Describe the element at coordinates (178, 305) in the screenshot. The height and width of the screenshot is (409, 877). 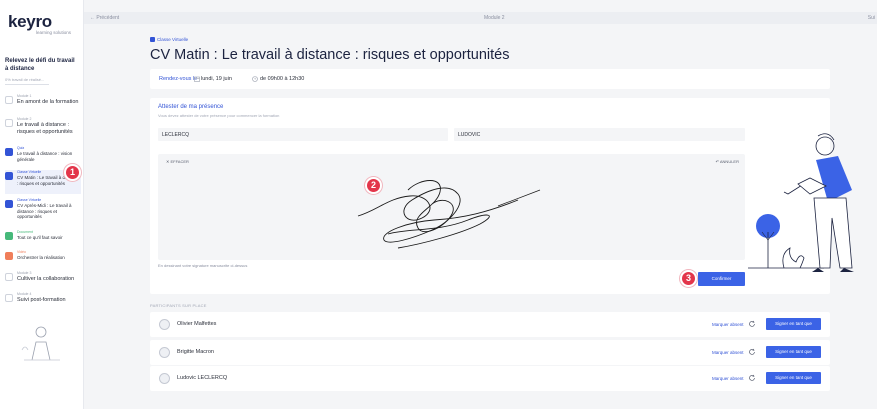
I see `participants-header: PARTICIPANTS SUR PLACE` at that location.